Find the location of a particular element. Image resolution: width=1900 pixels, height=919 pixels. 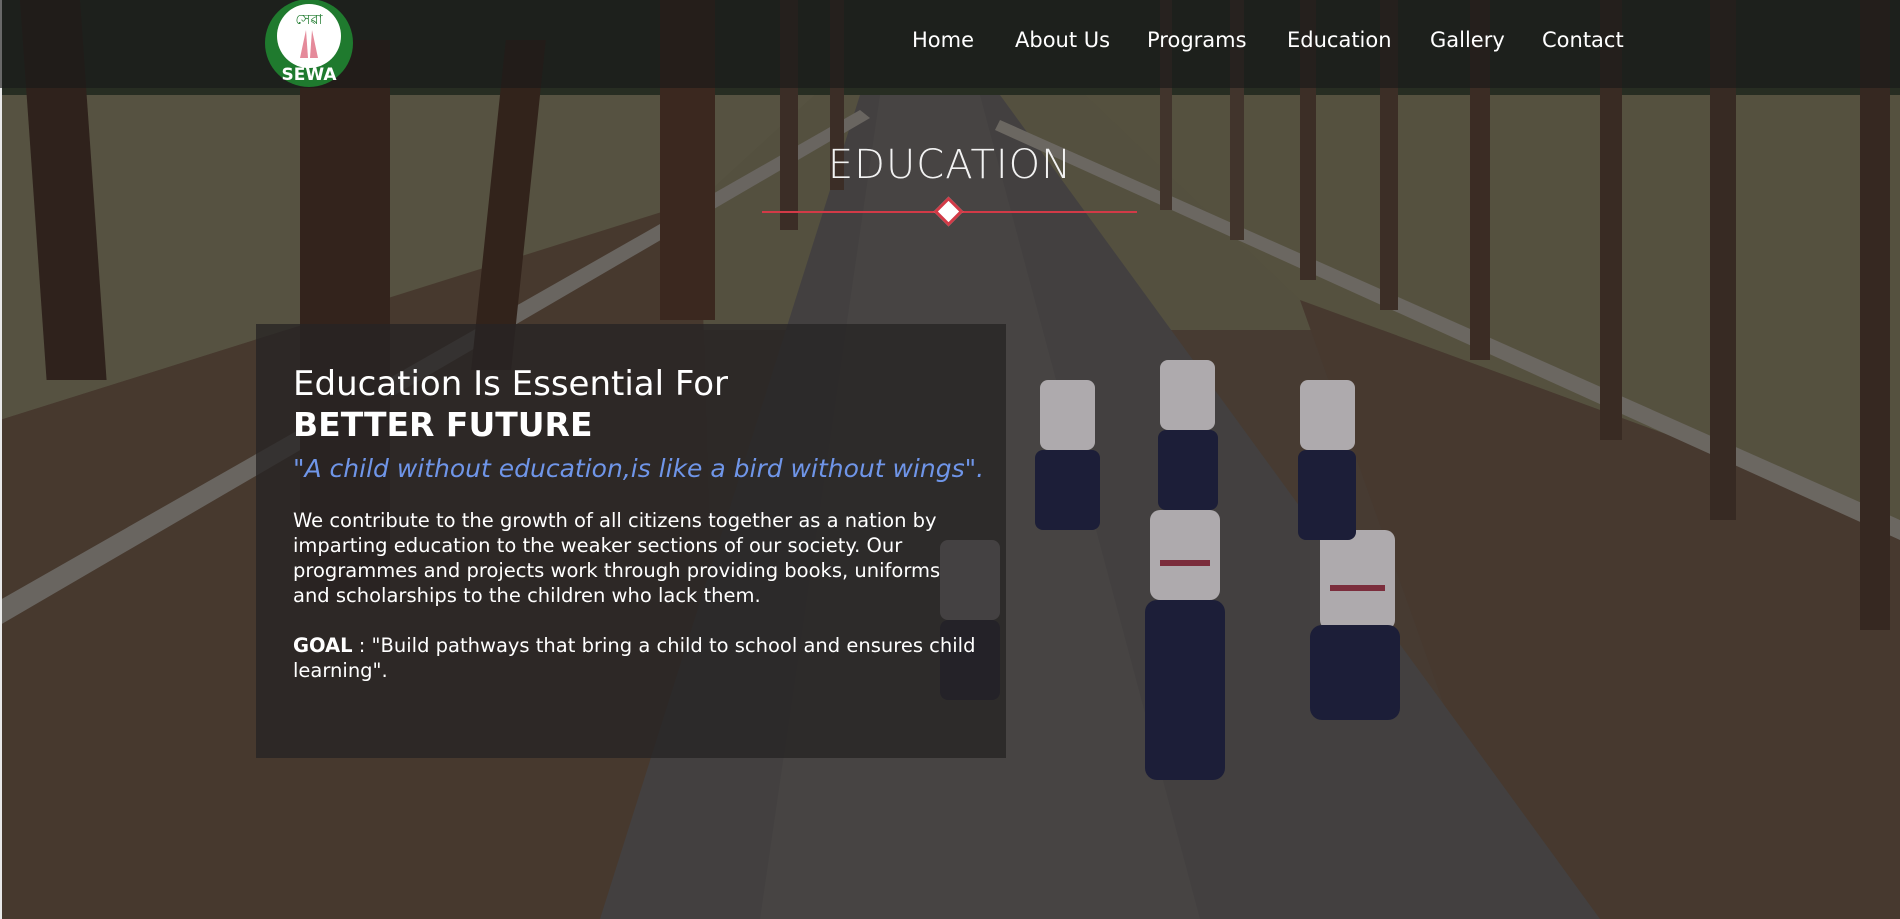

page-title: EDUCATION is located at coordinates (950, 165).